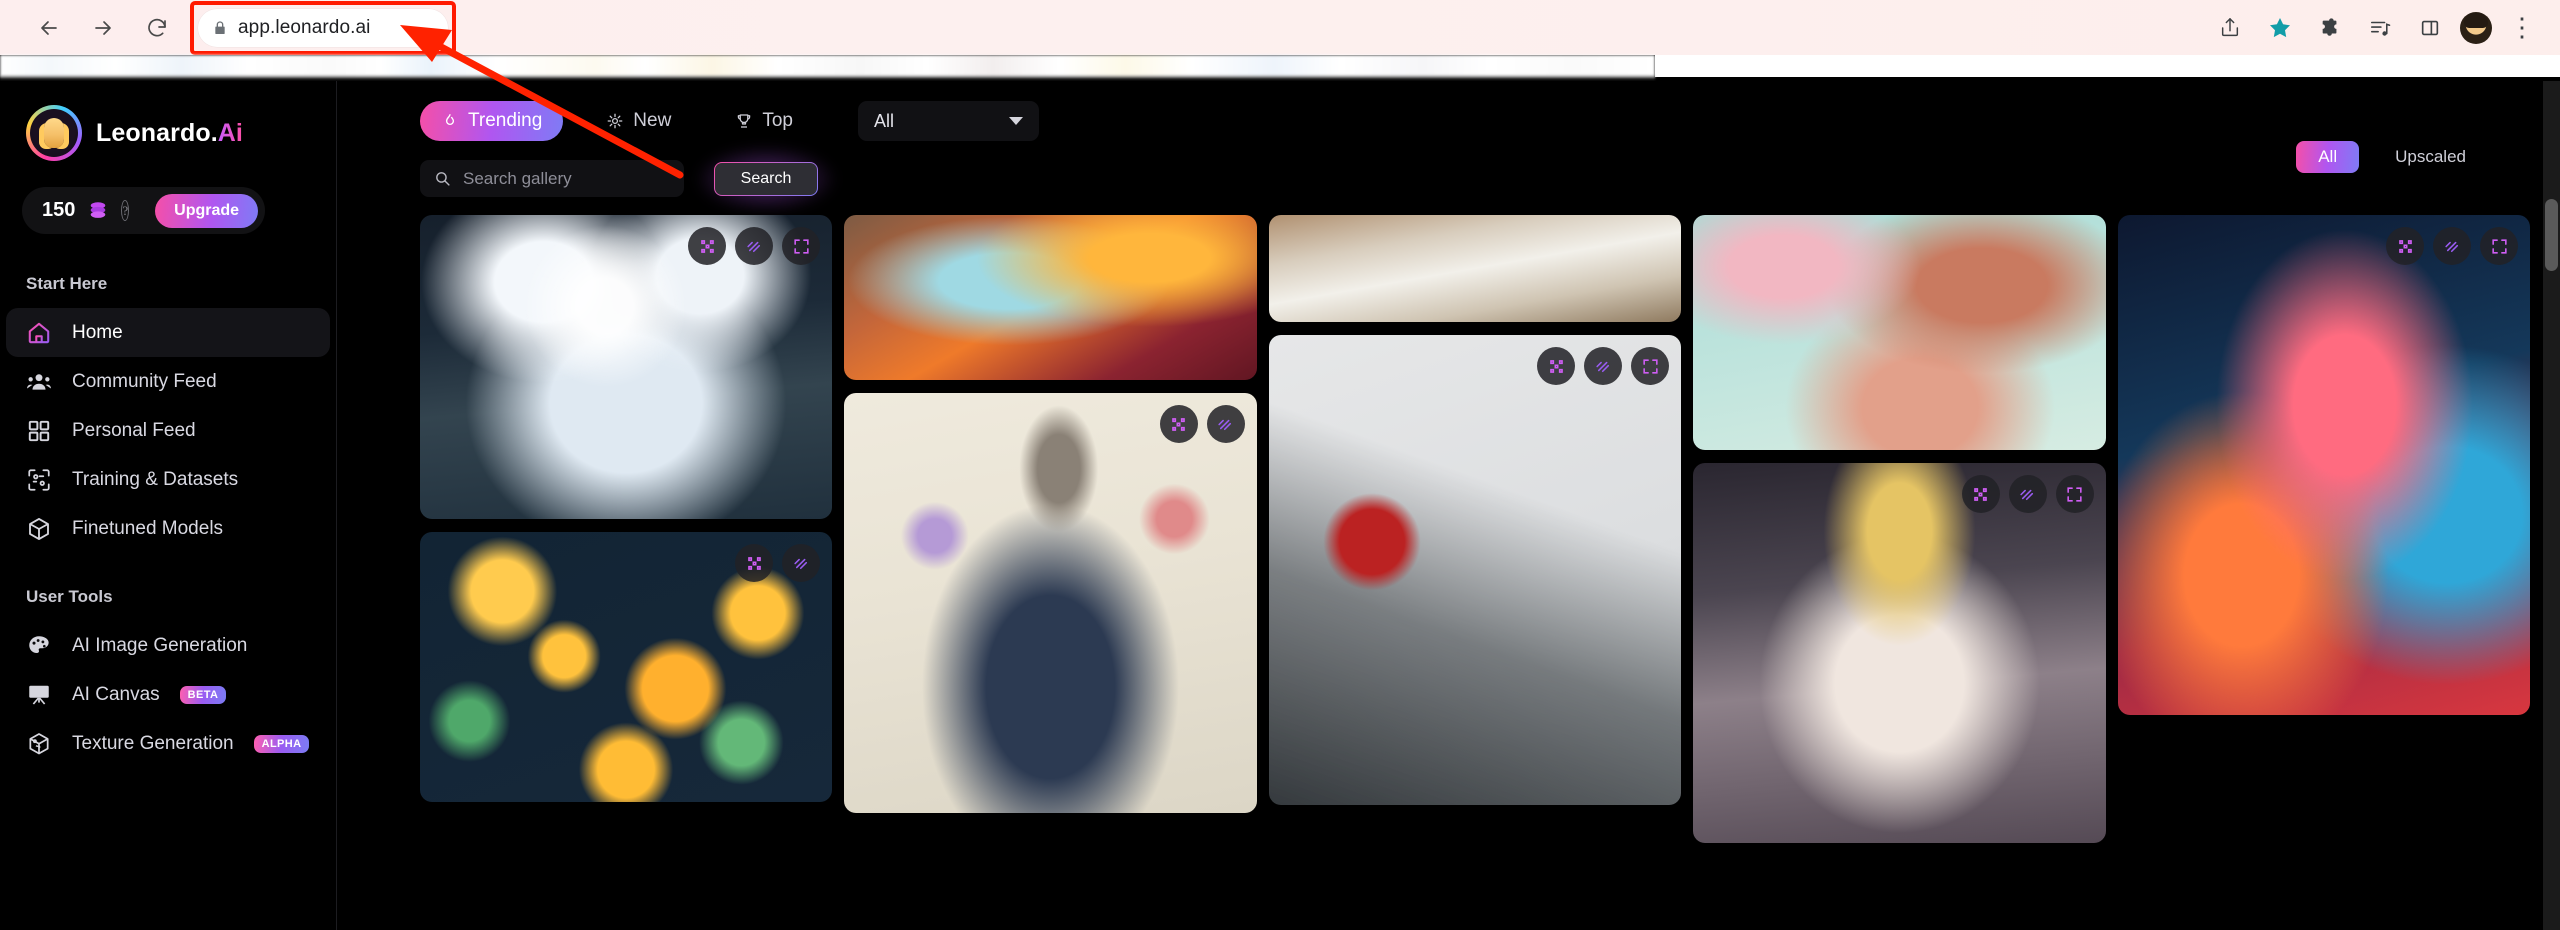 This screenshot has height=930, width=2560. Describe the element at coordinates (443, 179) in the screenshot. I see `search-icon` at that location.